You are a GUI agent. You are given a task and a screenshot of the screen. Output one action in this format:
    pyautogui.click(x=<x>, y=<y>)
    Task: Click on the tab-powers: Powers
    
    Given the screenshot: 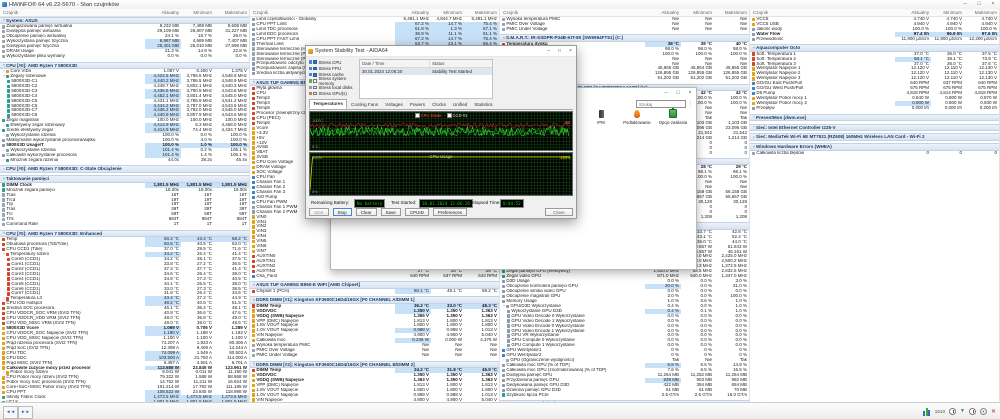 What is the action you would take?
    pyautogui.click(x=417, y=105)
    